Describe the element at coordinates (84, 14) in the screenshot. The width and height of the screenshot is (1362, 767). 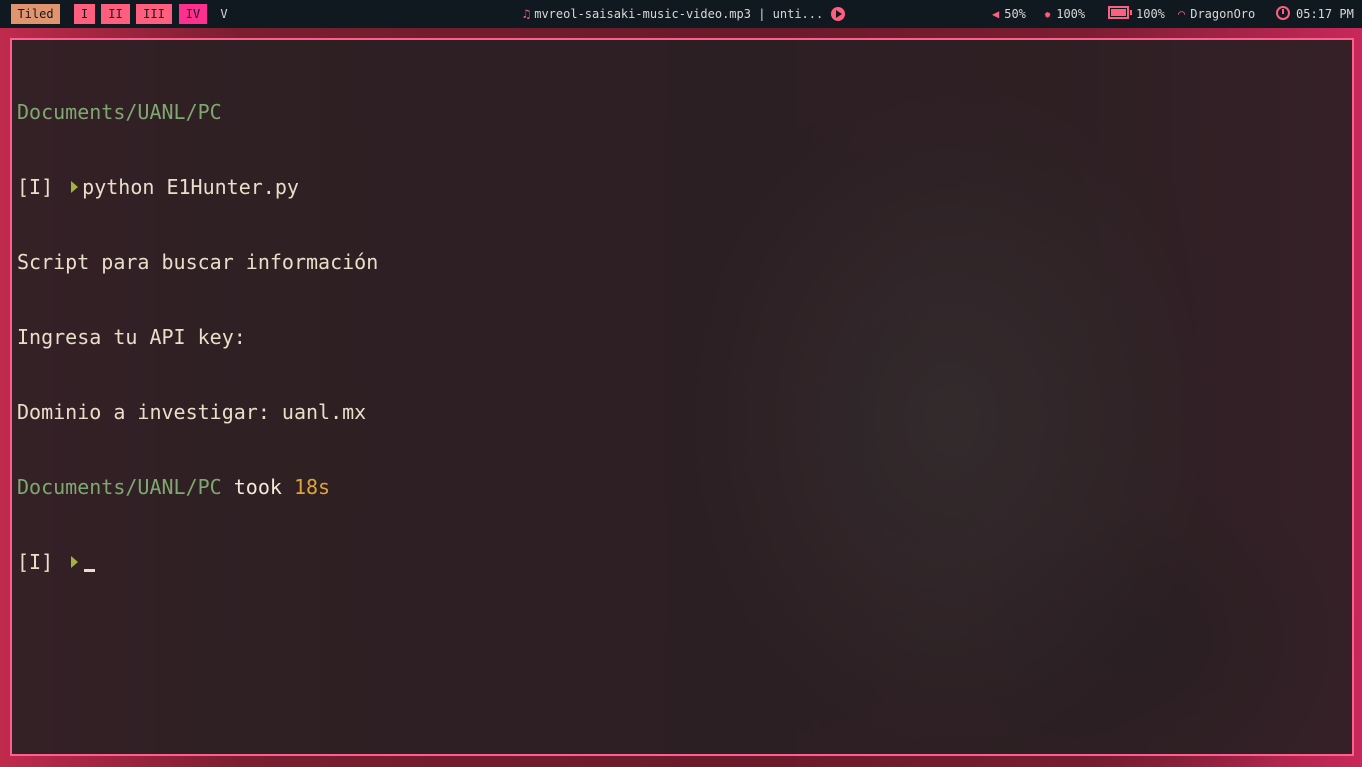
I see `workspace-1: I` at that location.